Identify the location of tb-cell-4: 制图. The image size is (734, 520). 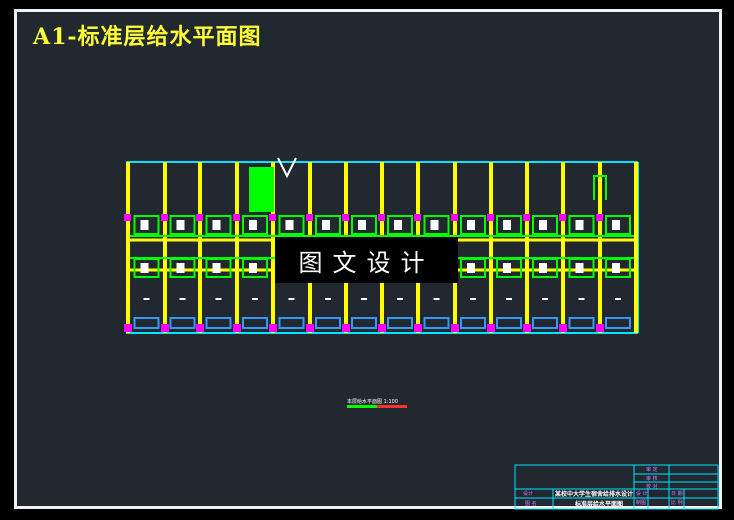
(641, 503).